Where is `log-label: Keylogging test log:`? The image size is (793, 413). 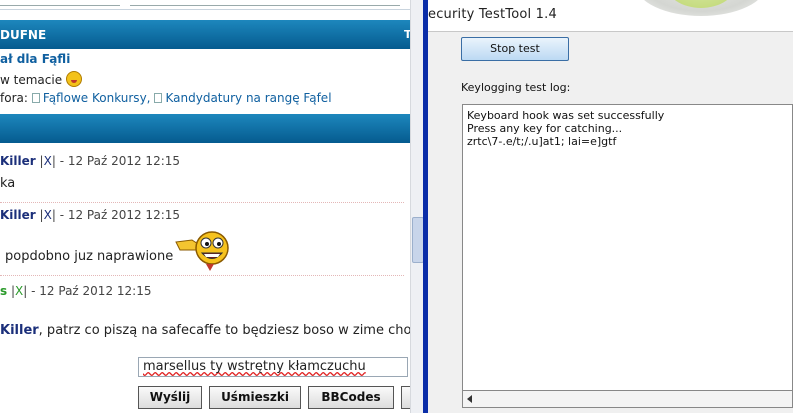 log-label: Keylogging test log: is located at coordinates (516, 87).